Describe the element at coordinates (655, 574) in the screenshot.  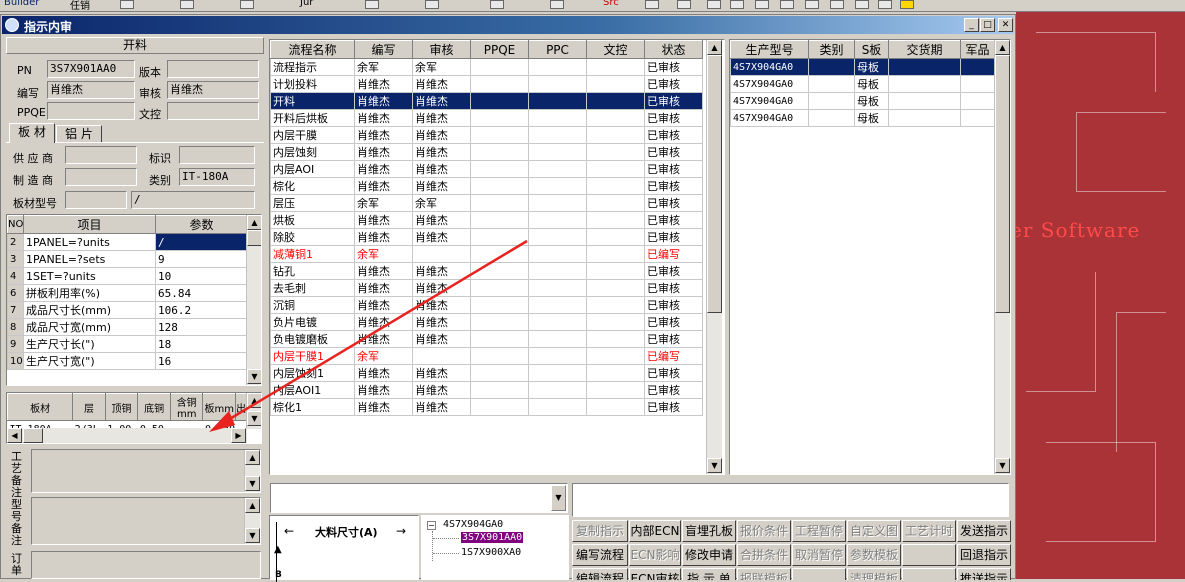
I see `cmd-button-r3-2: ECN审核` at that location.